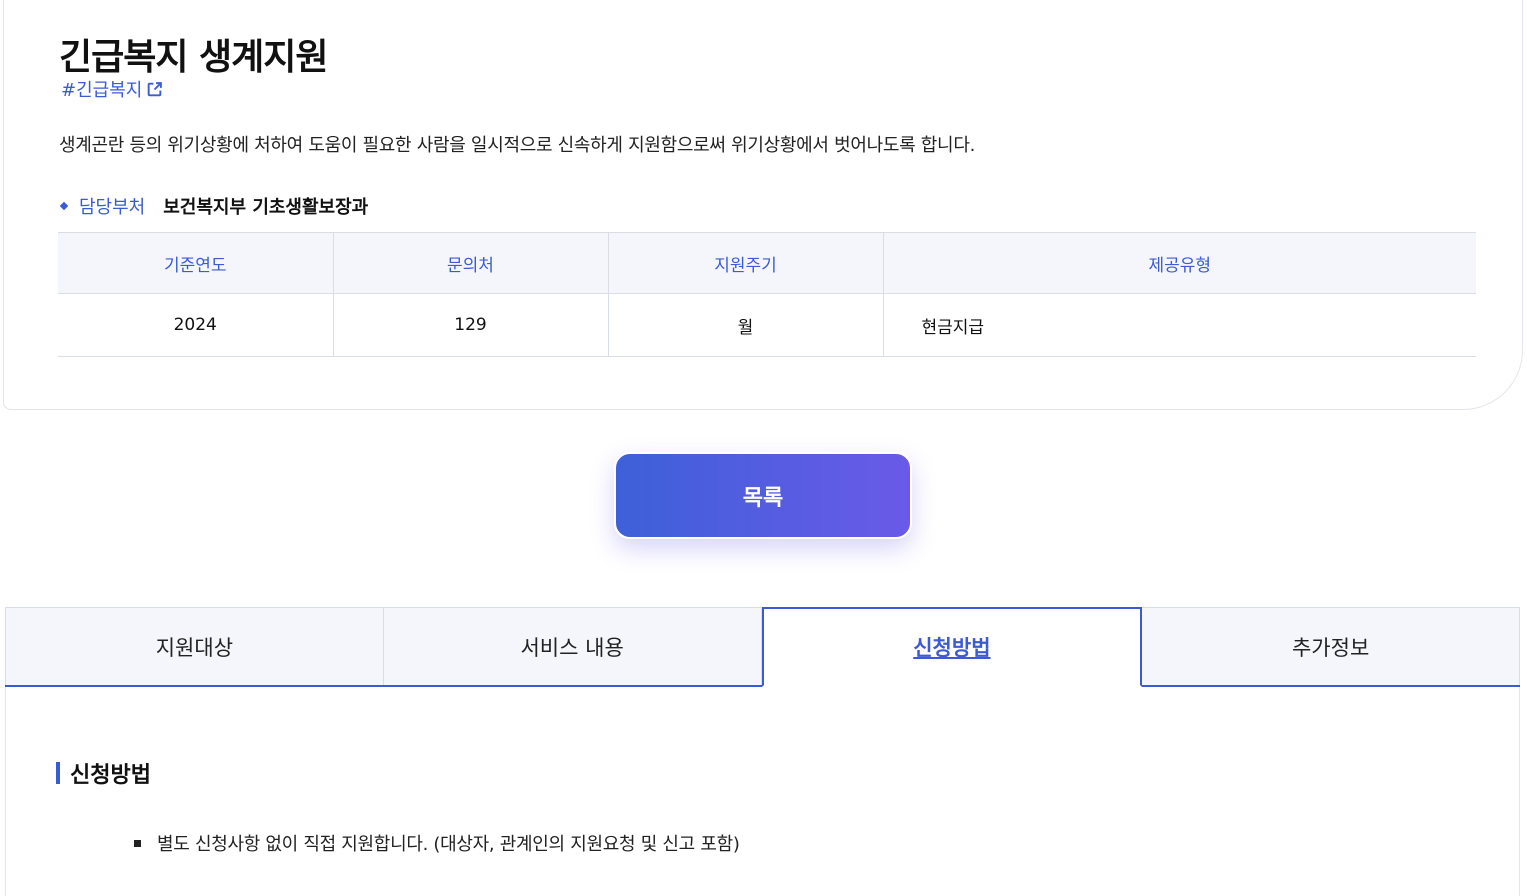 The image size is (1527, 896). Describe the element at coordinates (64, 206) in the screenshot. I see `diamond-bullet-icon` at that location.